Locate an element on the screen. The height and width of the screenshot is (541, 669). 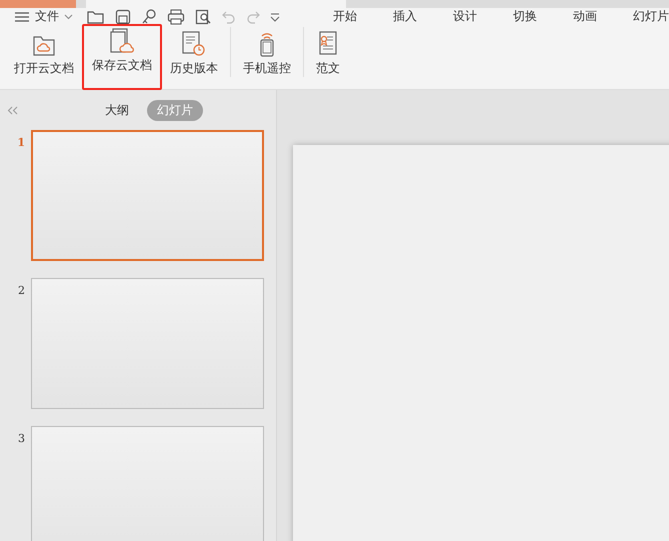
file-menu: 文件 is located at coordinates (43, 16).